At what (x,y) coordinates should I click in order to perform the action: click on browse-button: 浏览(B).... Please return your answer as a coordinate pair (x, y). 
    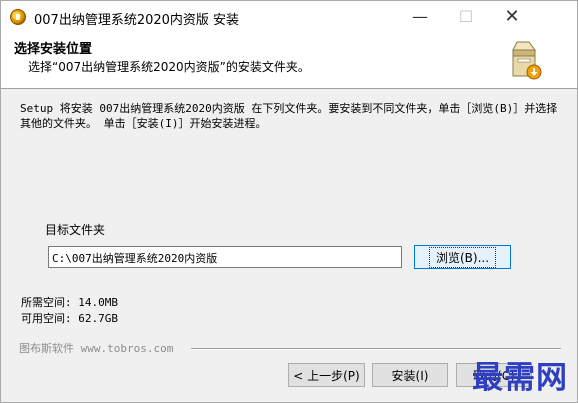
    Looking at the image, I should click on (462, 257).